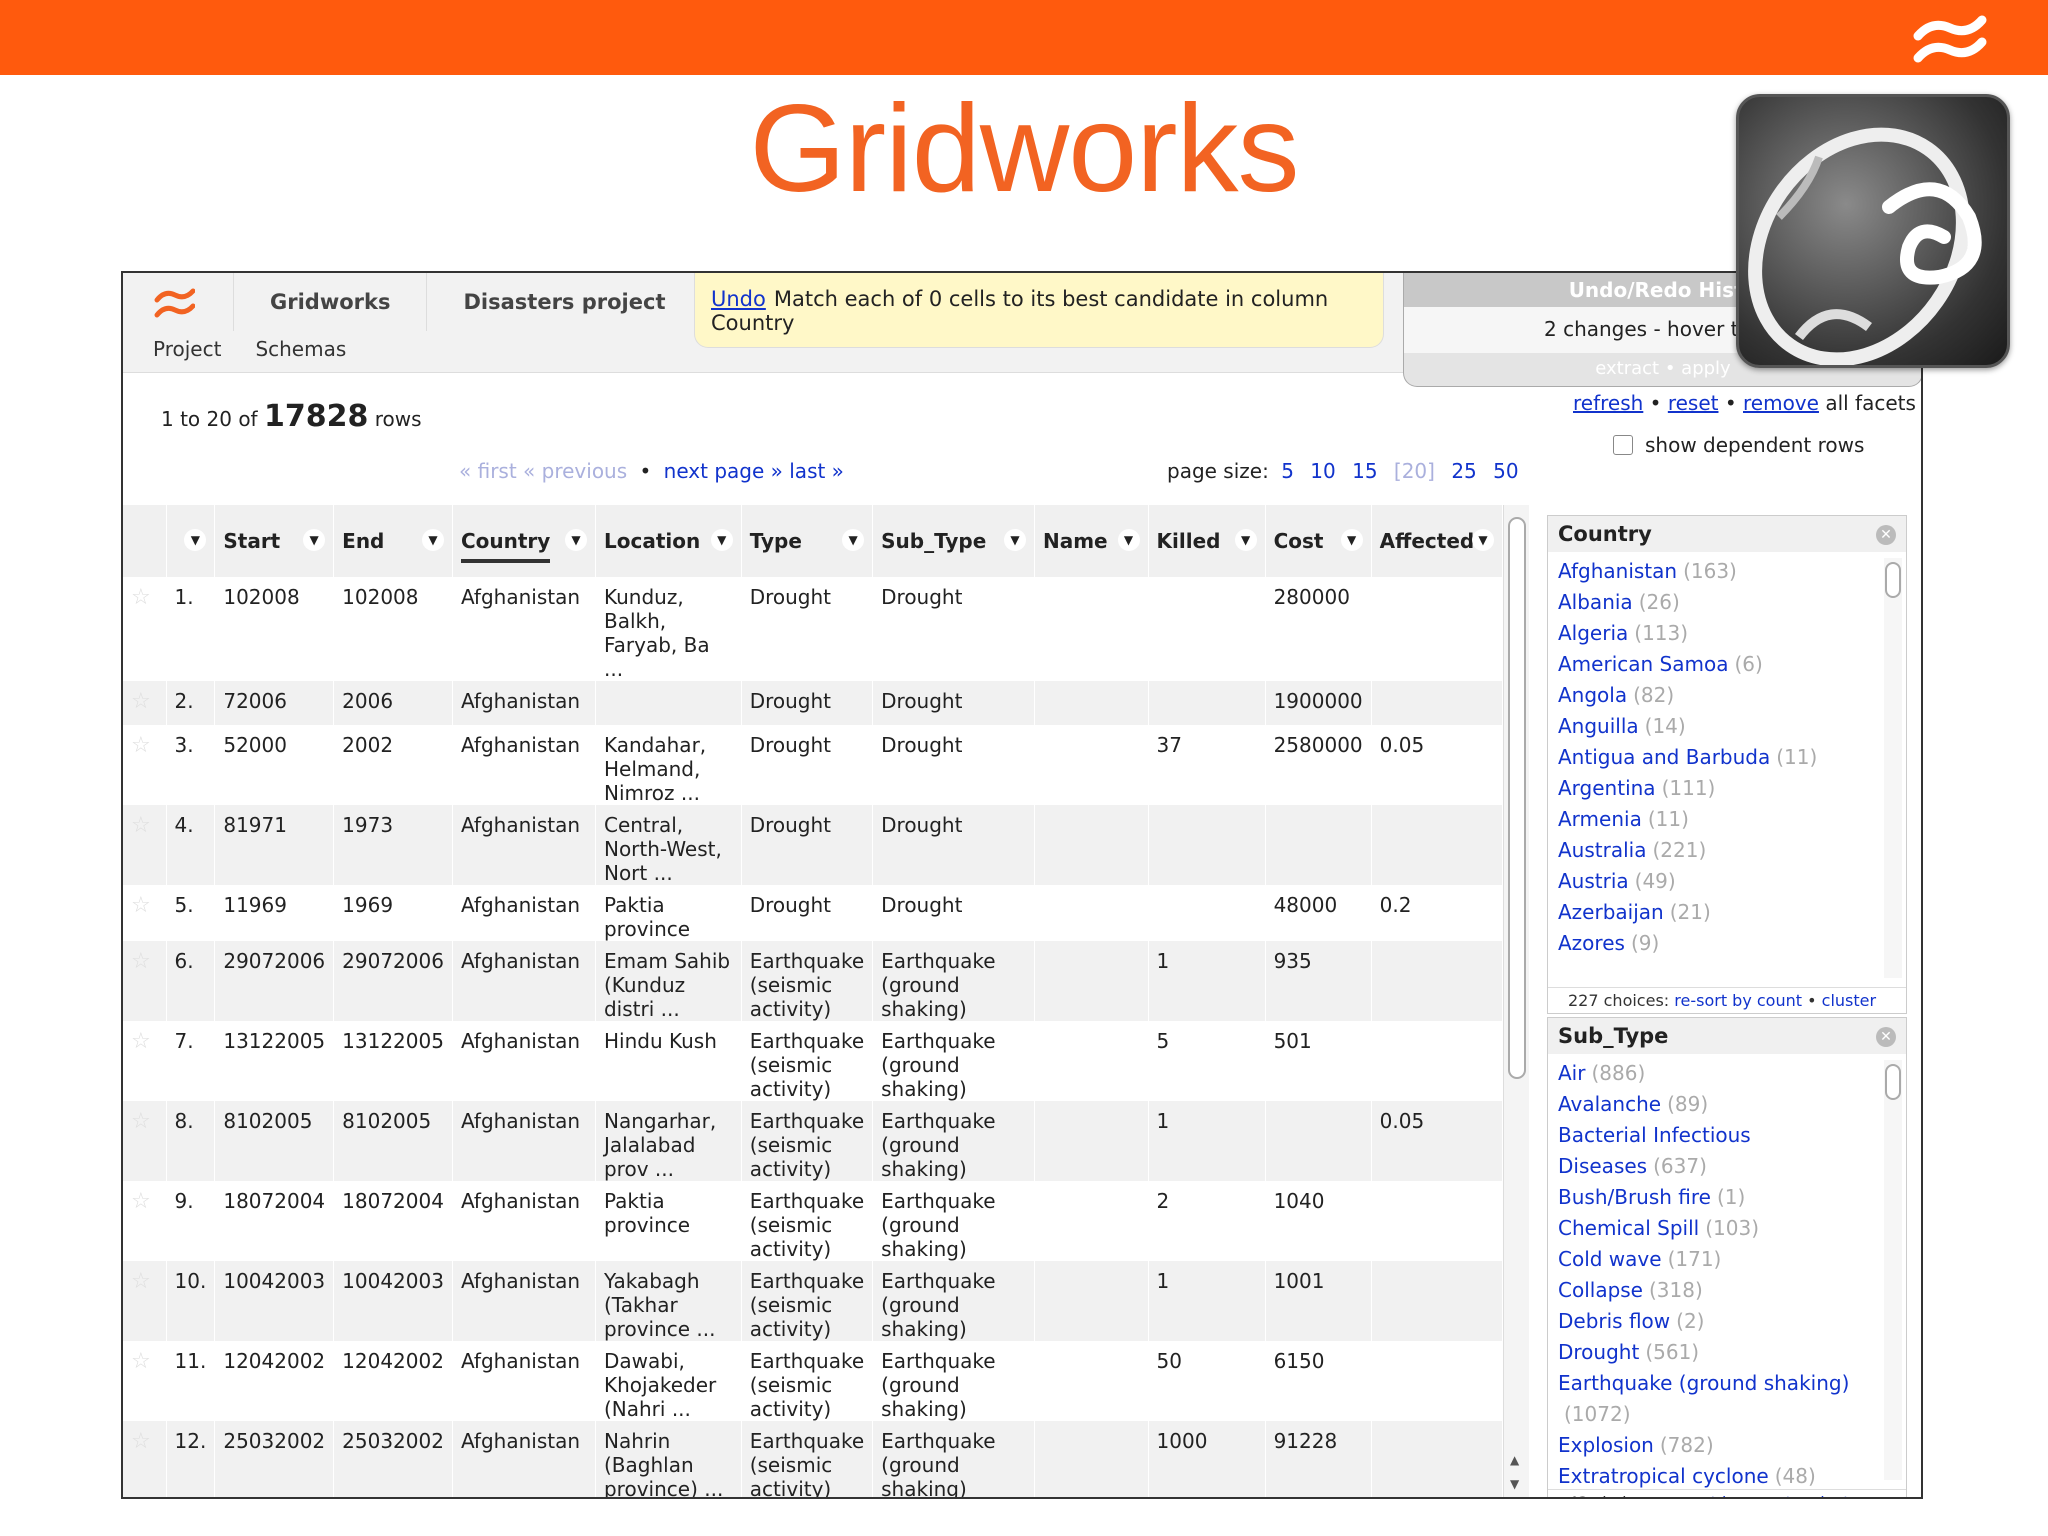 This screenshot has height=1536, width=2048. Describe the element at coordinates (1727, 1445) in the screenshot. I see `facet-choice: Explosion (782)` at that location.